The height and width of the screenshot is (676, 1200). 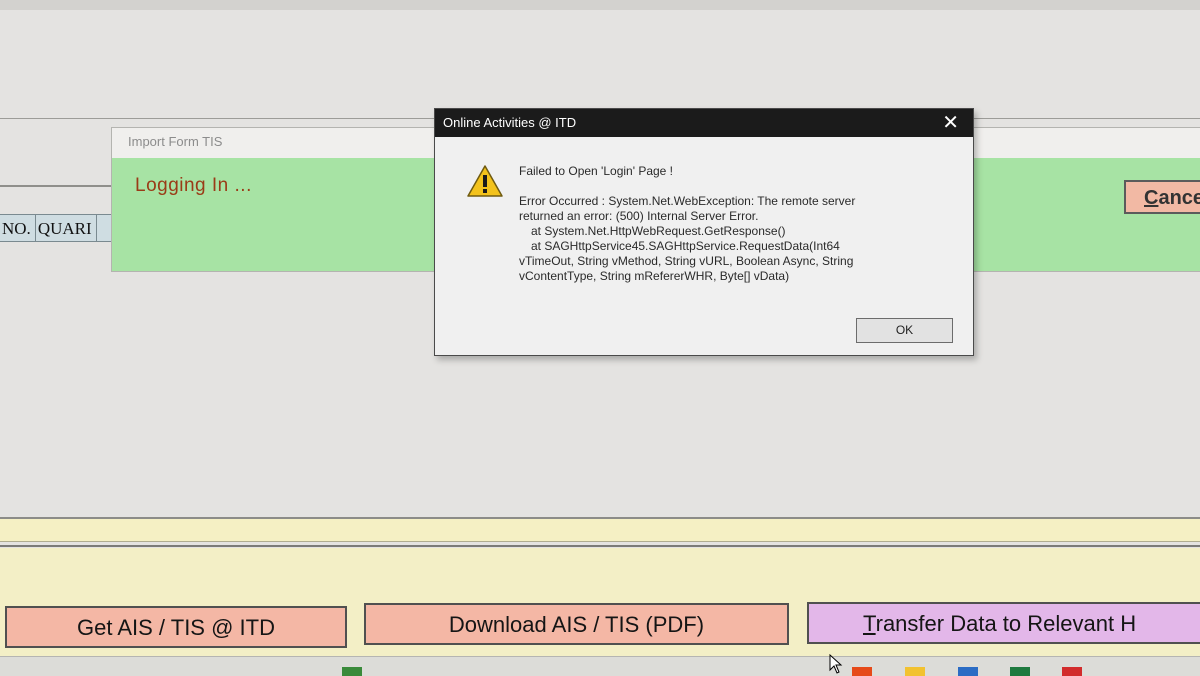 I want to click on transfer-label: ransfer Data to Relevant H, so click(x=1006, y=623).